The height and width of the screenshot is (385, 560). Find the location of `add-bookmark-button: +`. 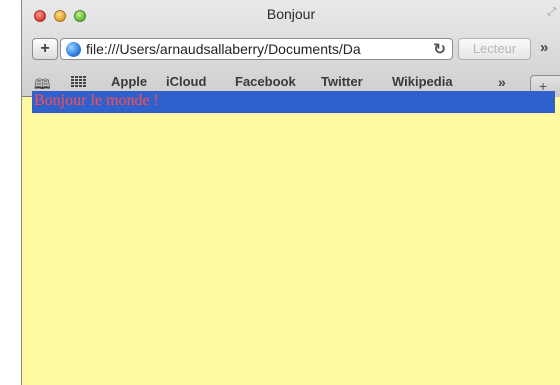

add-bookmark-button: + is located at coordinates (45, 49).